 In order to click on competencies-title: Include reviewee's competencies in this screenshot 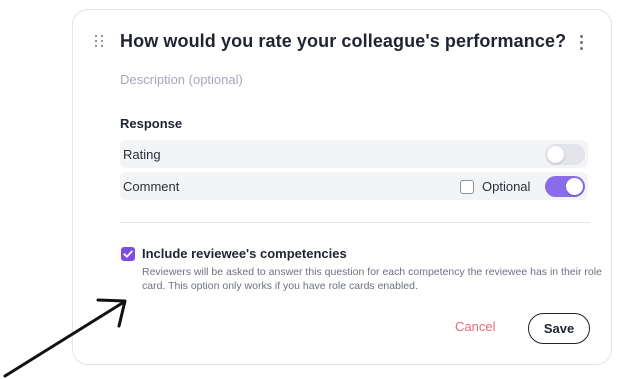, I will do `click(244, 253)`.